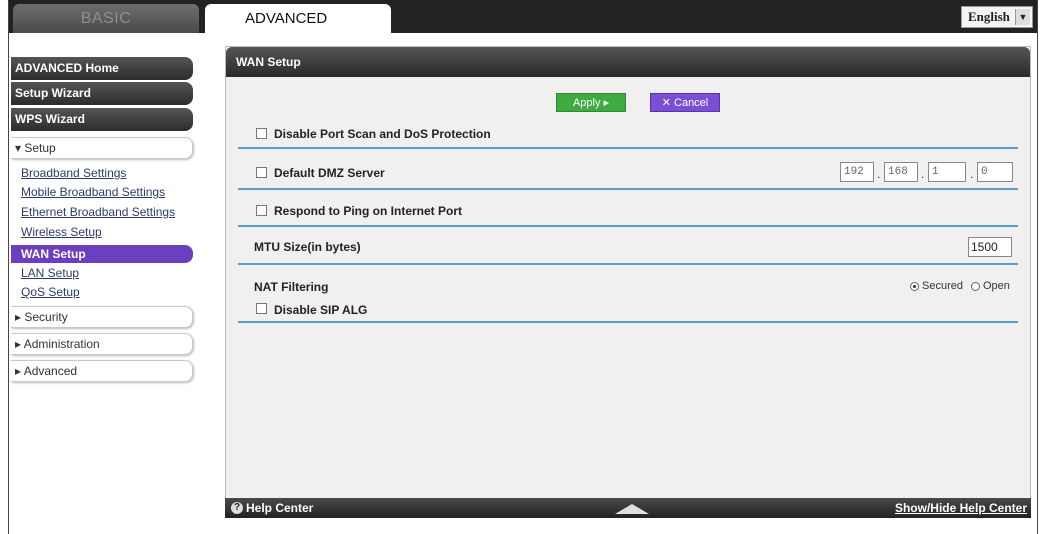  I want to click on nat-open-radio, so click(975, 286).